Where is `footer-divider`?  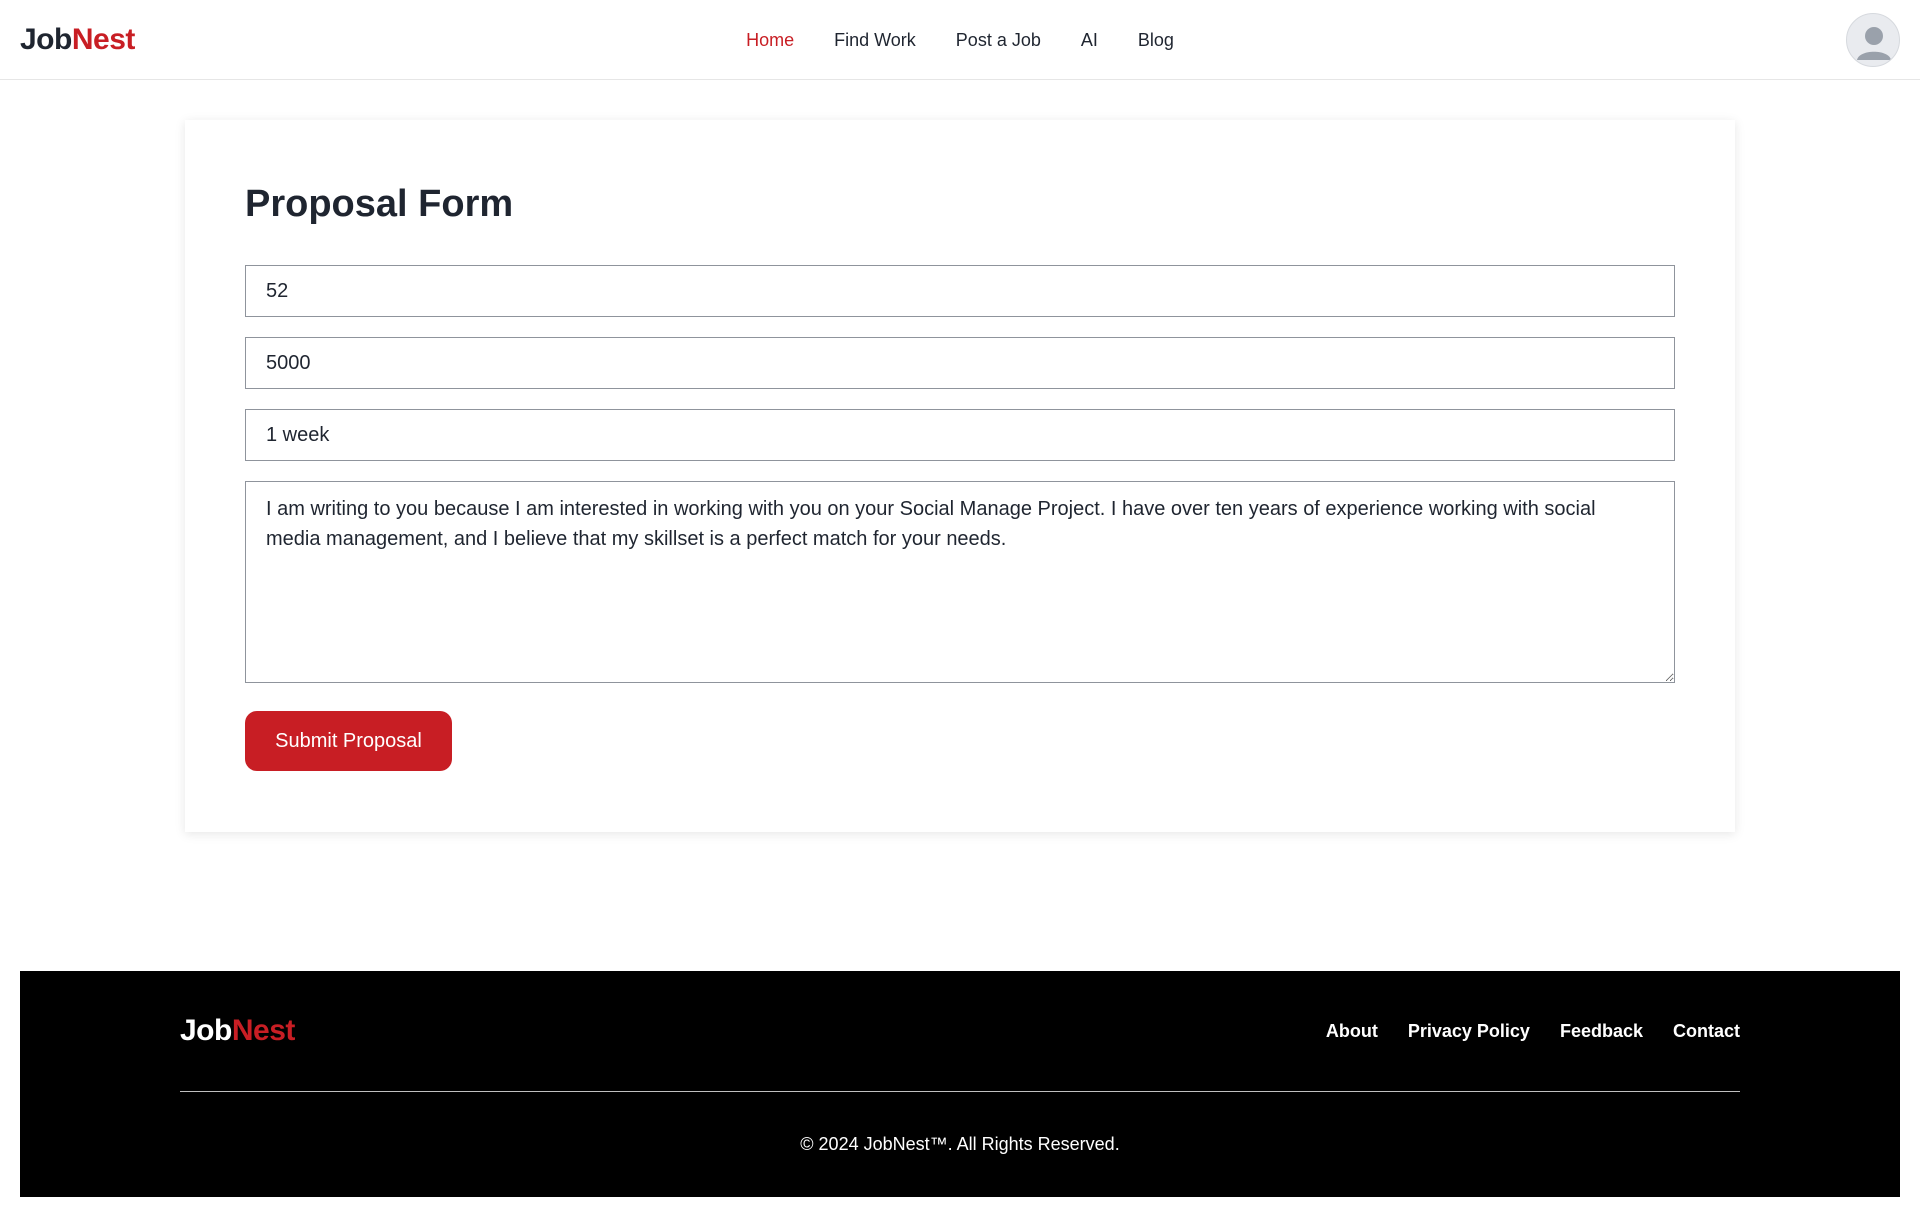
footer-divider is located at coordinates (960, 1091).